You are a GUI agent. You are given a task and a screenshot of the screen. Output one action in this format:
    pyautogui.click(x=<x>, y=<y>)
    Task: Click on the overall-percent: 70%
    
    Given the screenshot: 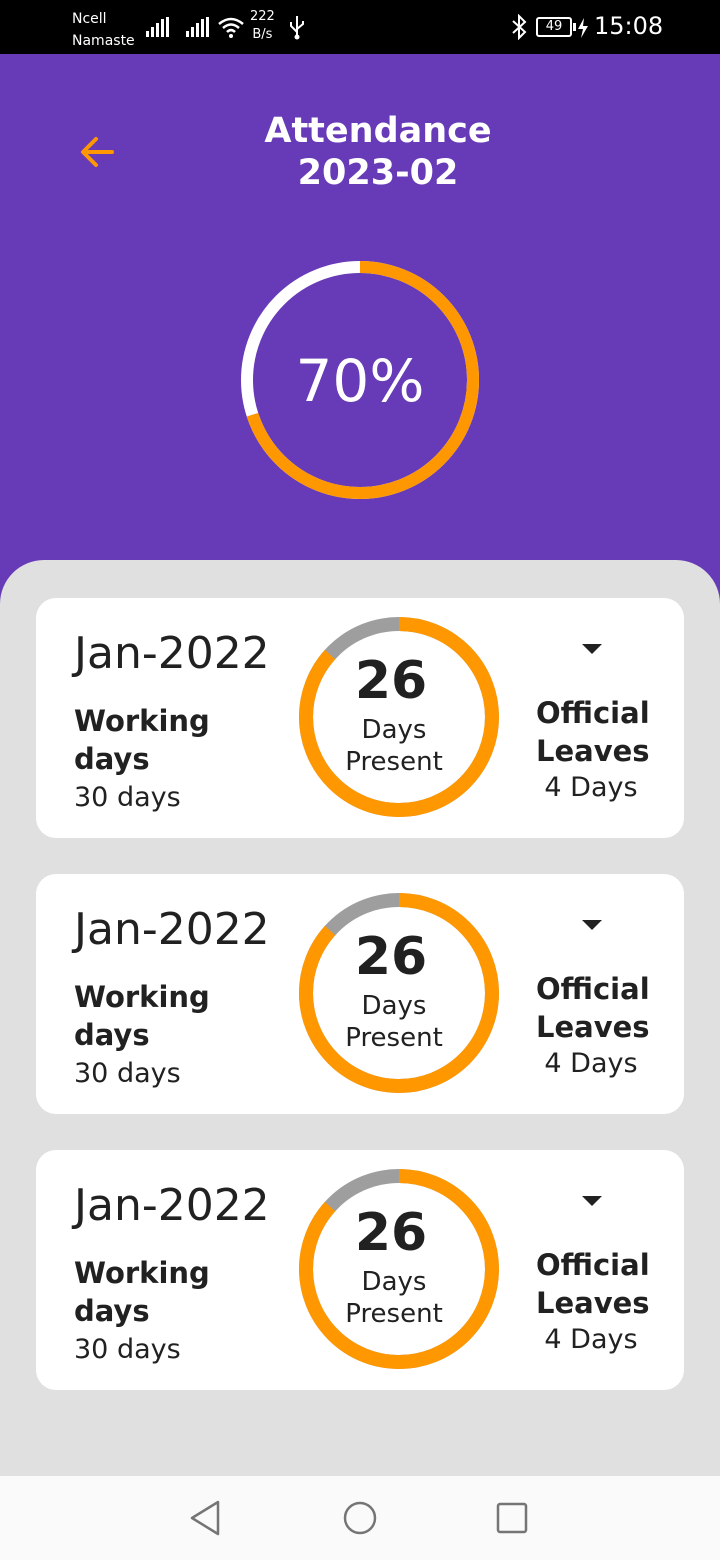 What is the action you would take?
    pyautogui.click(x=360, y=381)
    